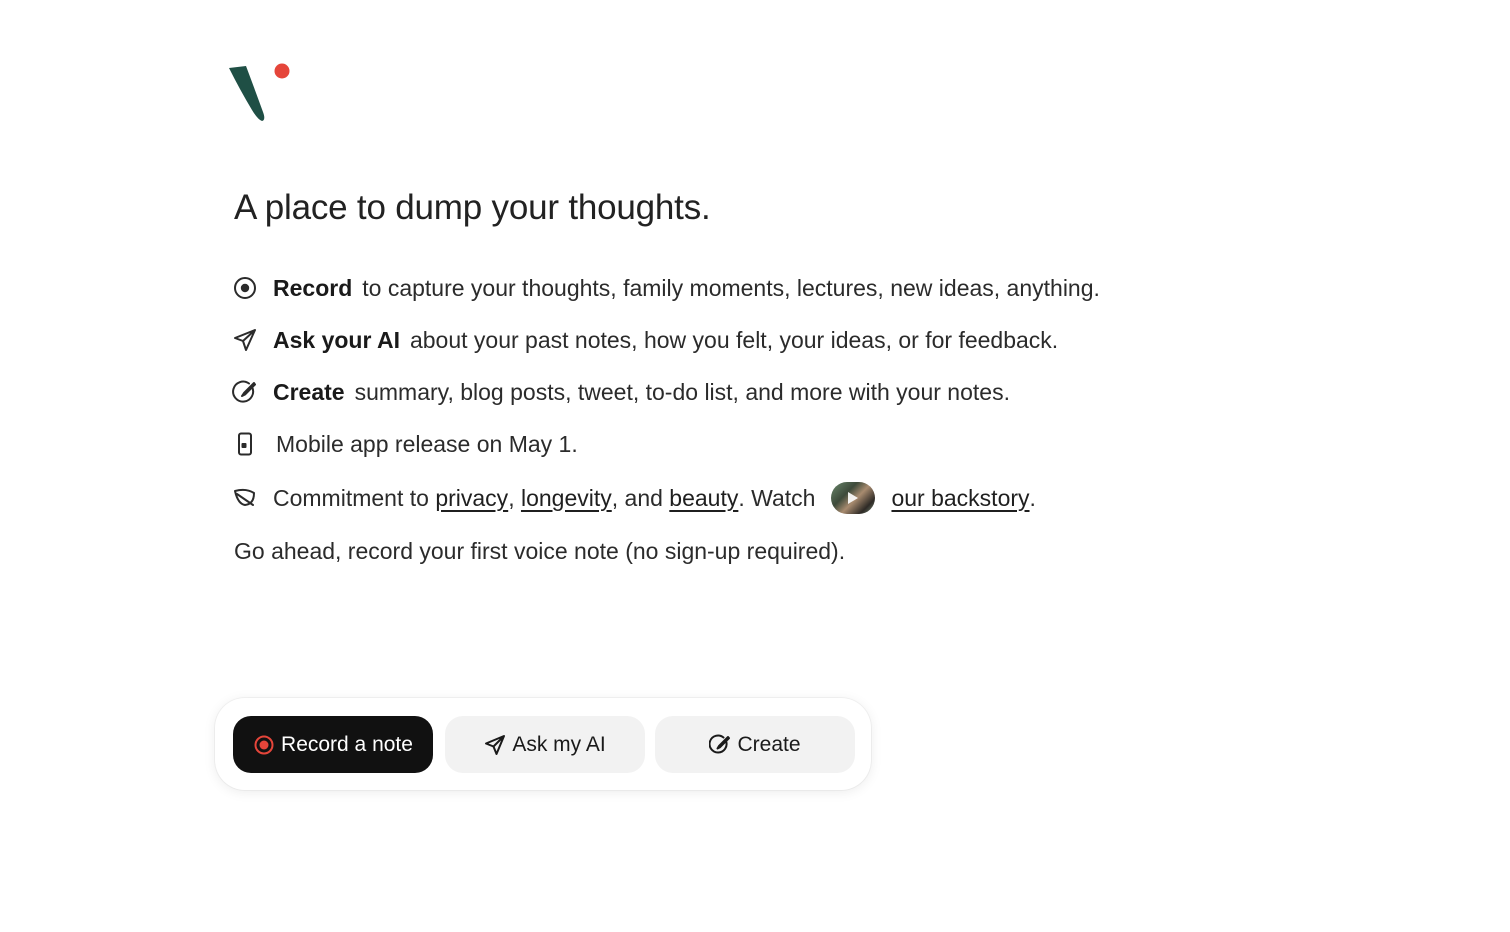 The height and width of the screenshot is (932, 1510). I want to click on commitment-prefix: Commitment to, so click(351, 497).